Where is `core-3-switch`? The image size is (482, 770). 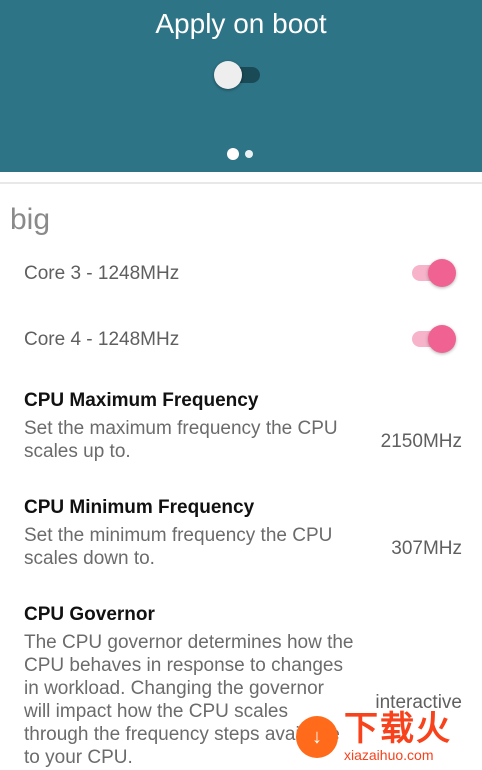
core-3-switch is located at coordinates (434, 273).